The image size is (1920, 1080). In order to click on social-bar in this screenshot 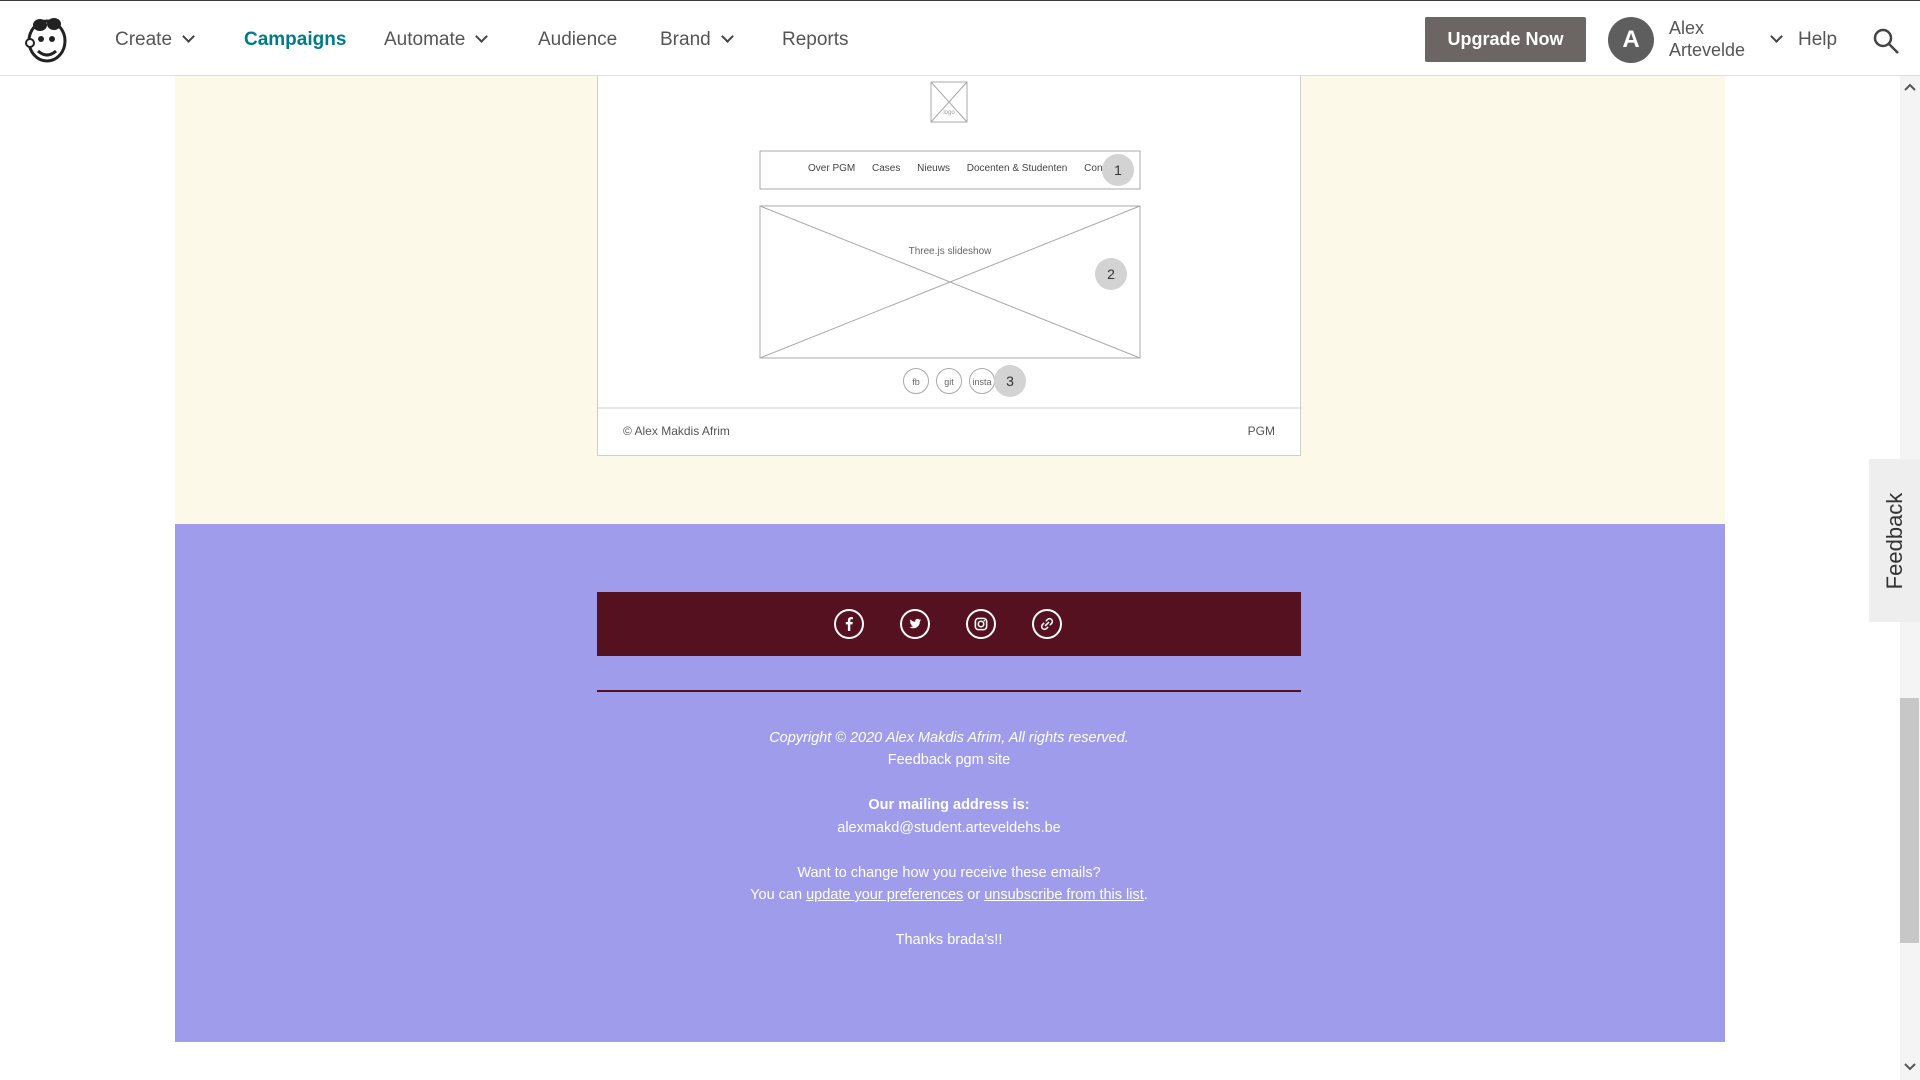, I will do `click(949, 624)`.